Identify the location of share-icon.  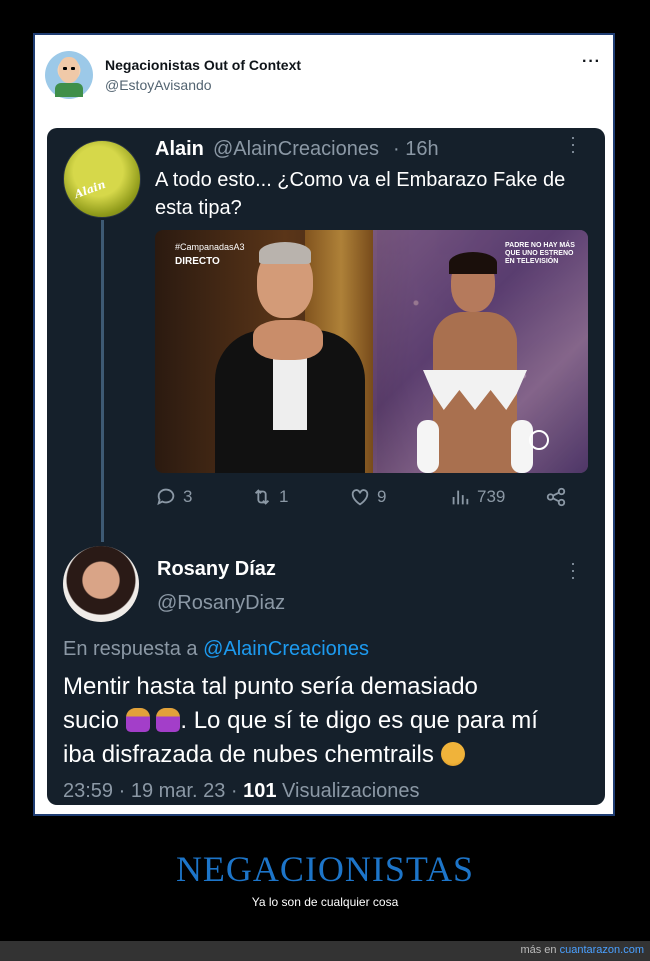
(556, 497).